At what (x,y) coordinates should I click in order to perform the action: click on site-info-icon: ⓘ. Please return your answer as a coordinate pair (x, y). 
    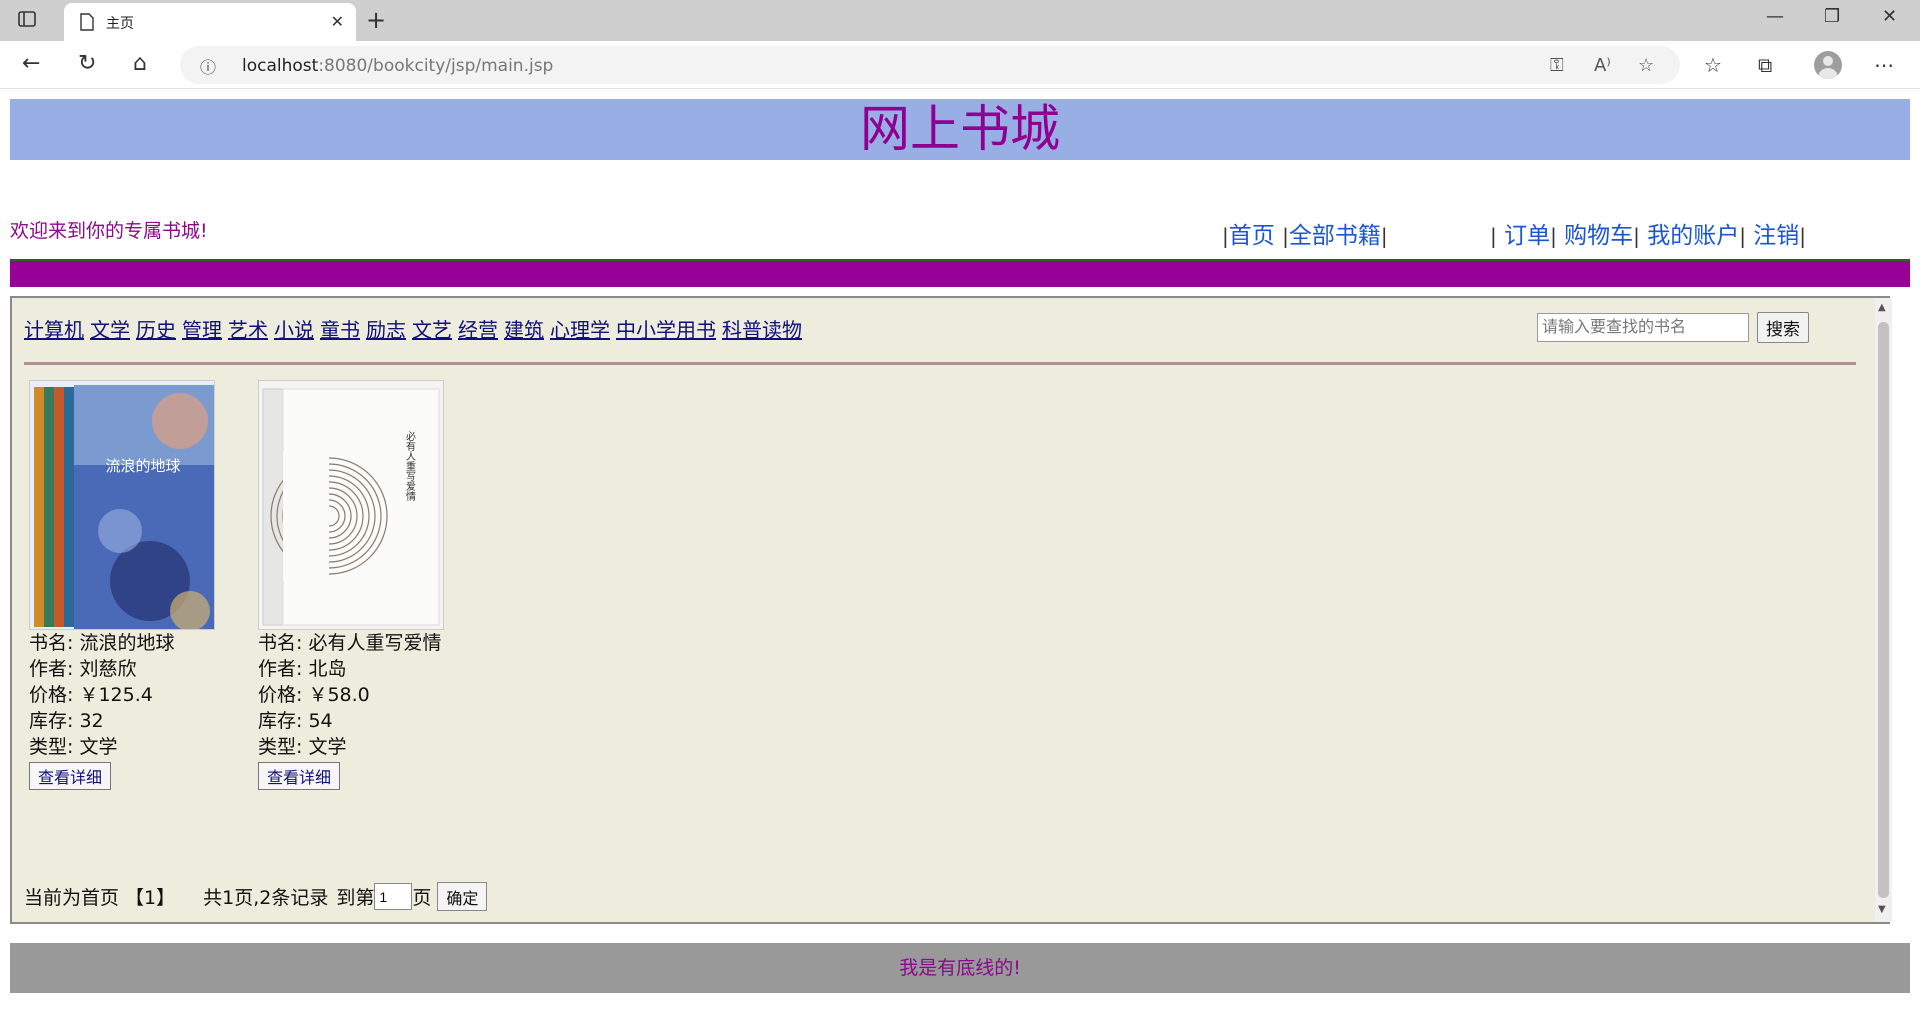
    Looking at the image, I should click on (208, 66).